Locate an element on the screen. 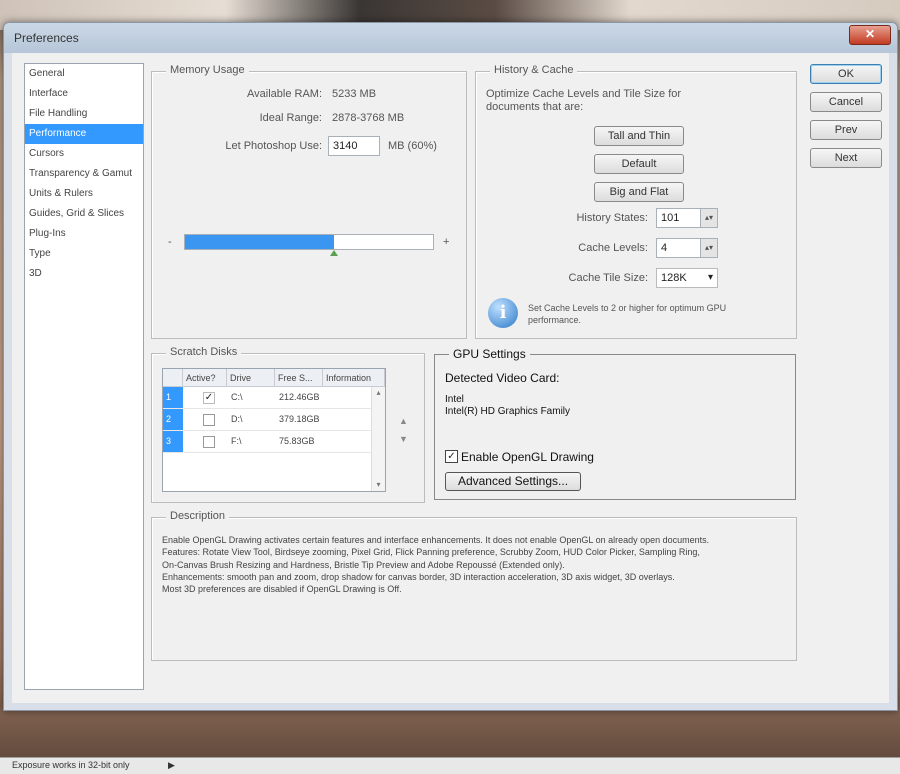 This screenshot has height=774, width=900. nav-item-guides: Guides, Grid & Slices is located at coordinates (84, 214).